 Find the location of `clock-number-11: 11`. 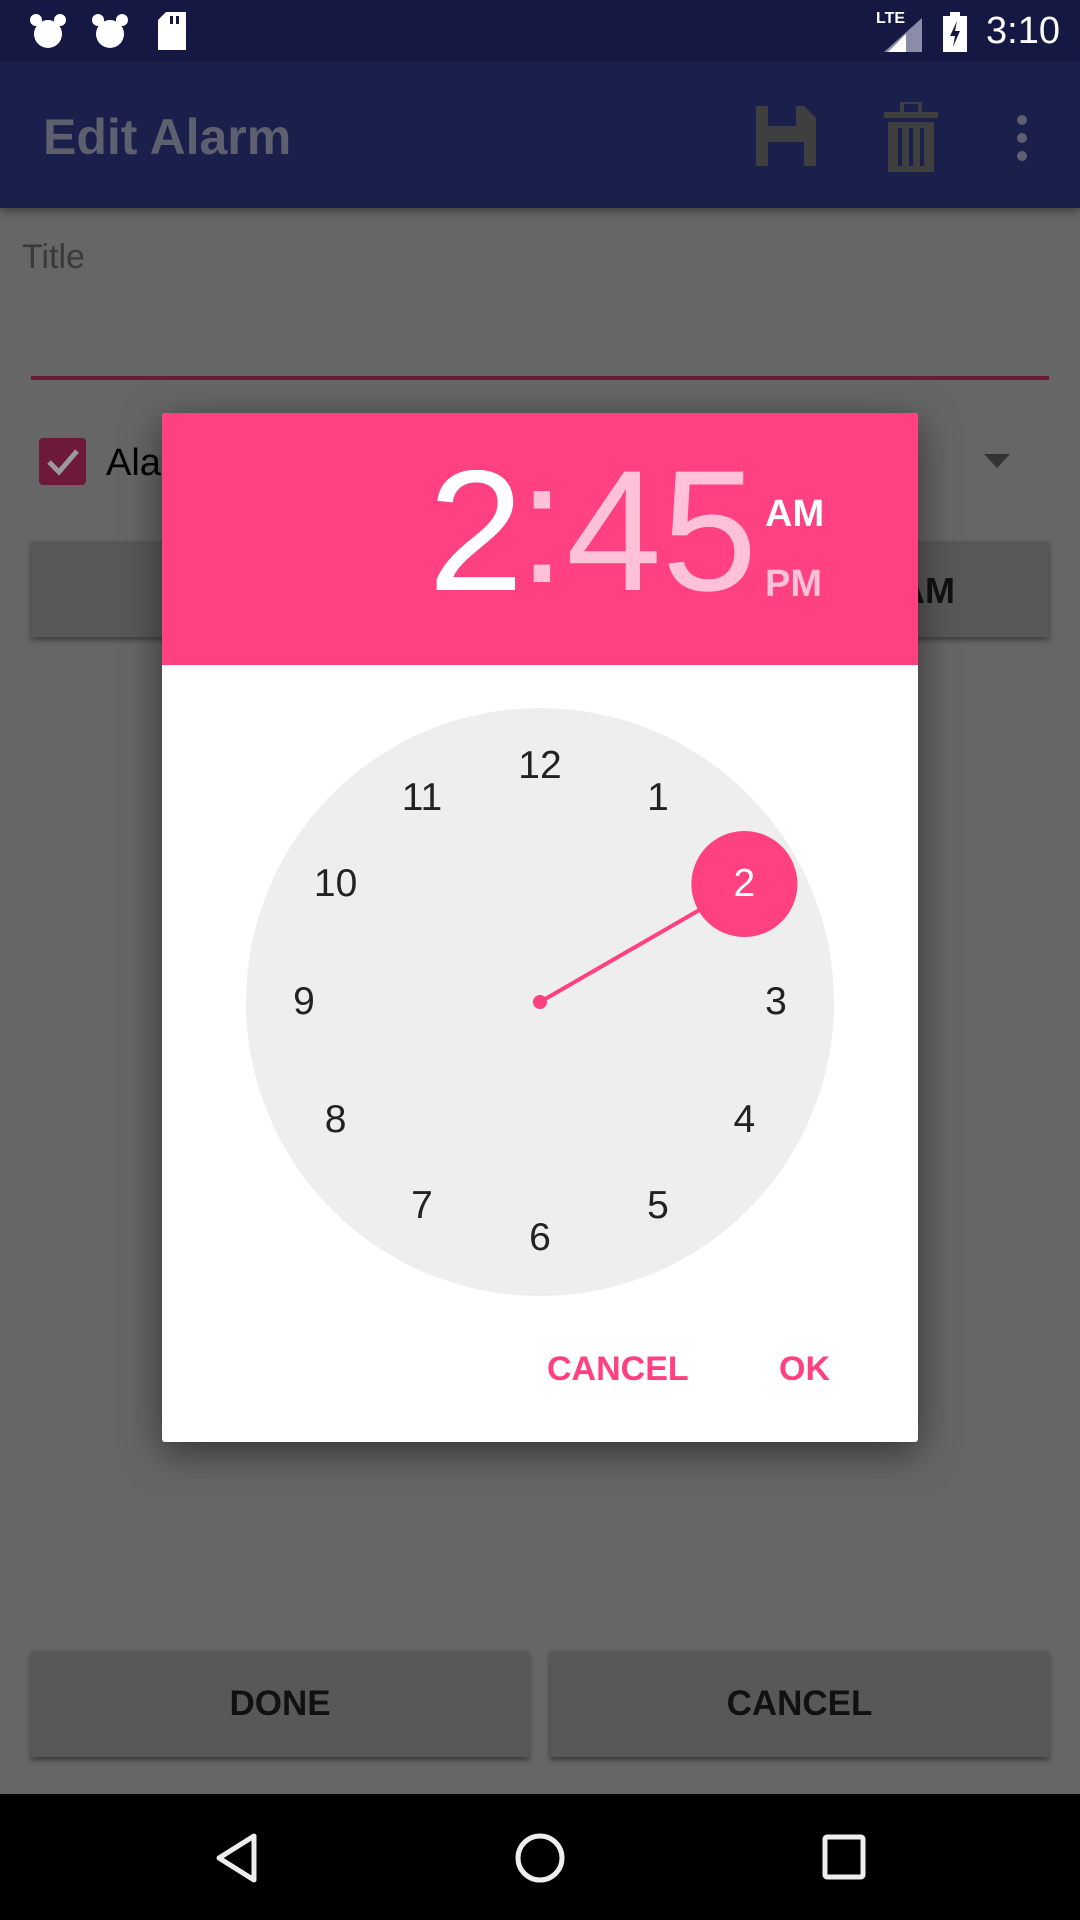

clock-number-11: 11 is located at coordinates (422, 798).